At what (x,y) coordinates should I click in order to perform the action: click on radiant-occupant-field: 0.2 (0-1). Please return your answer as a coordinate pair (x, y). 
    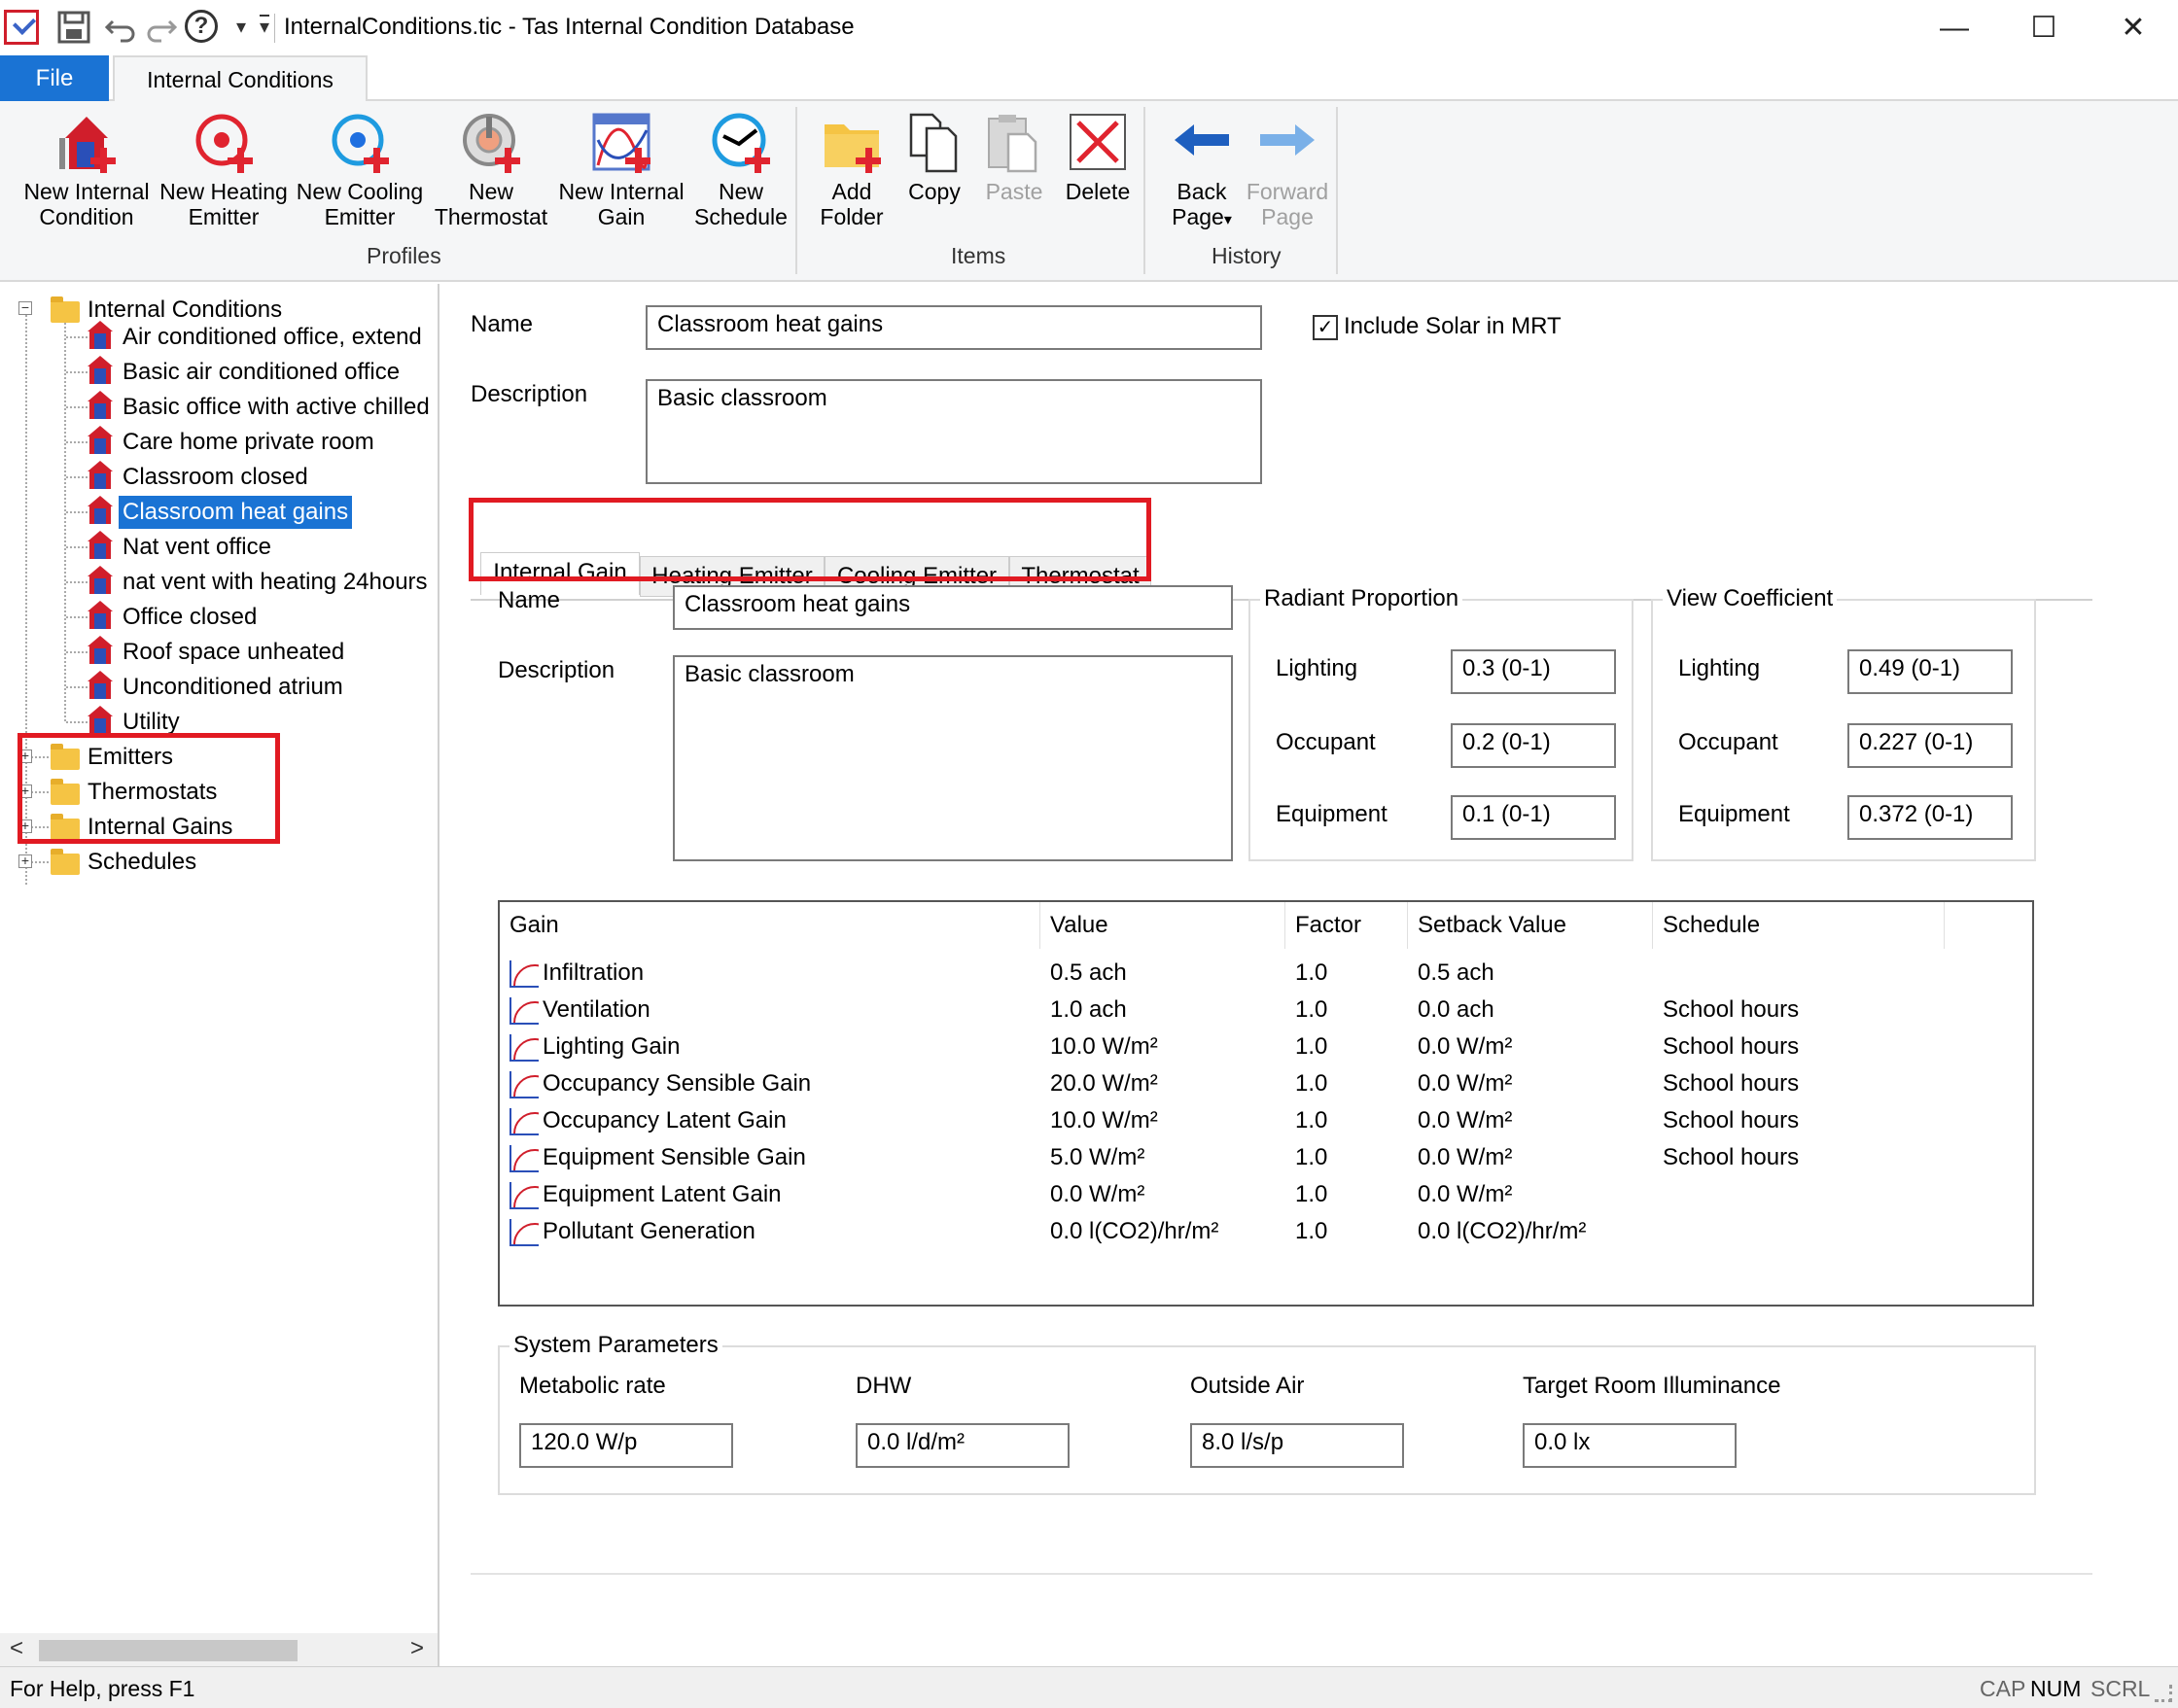
    Looking at the image, I should click on (1533, 746).